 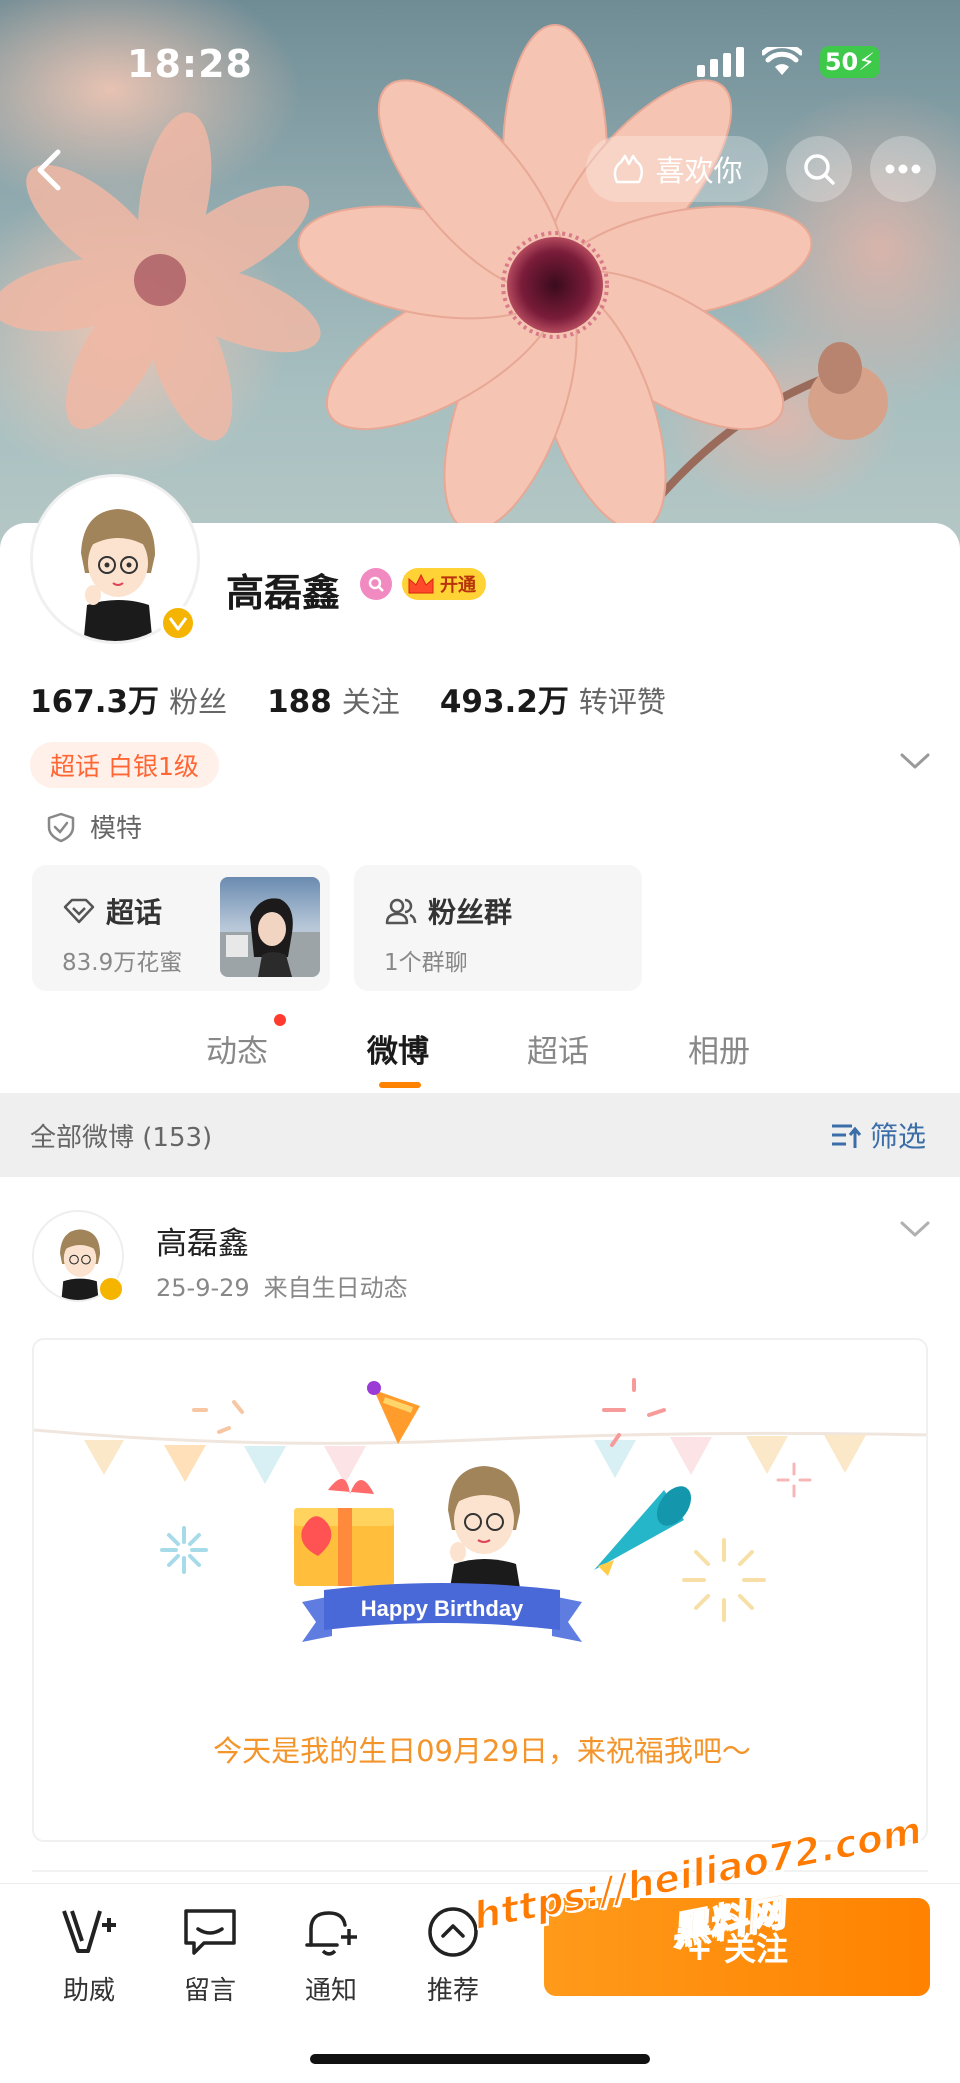 I want to click on post-menu-chevron-icon, so click(x=915, y=1229).